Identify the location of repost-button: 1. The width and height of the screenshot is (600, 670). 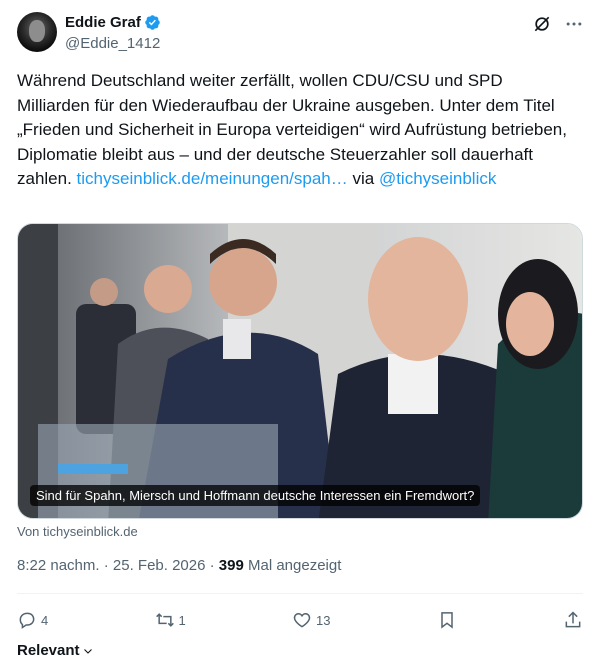
(170, 620).